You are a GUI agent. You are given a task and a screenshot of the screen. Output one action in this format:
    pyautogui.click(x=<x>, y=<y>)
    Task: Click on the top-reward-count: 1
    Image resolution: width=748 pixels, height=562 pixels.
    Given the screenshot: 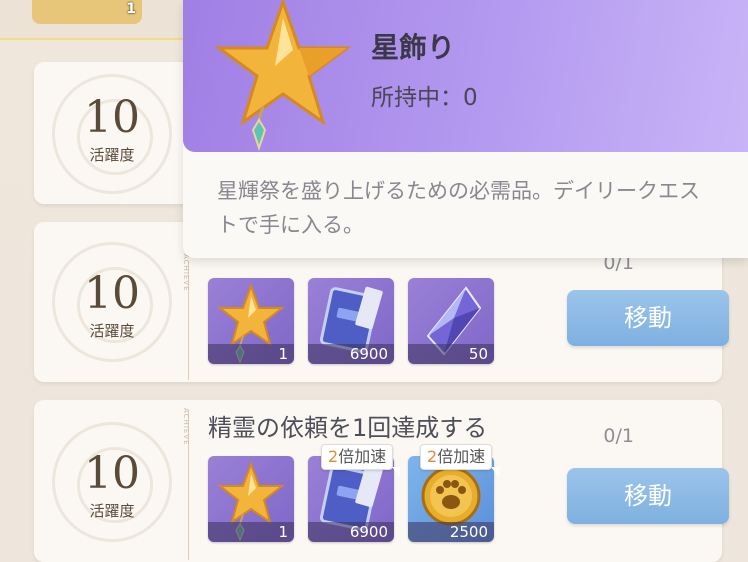 What is the action you would take?
    pyautogui.click(x=131, y=9)
    